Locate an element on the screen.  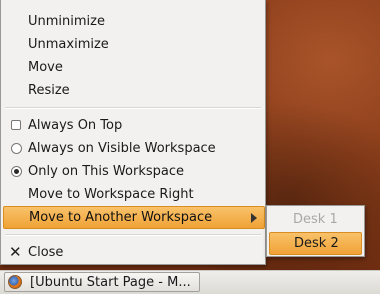
menu-item-label: Always on Visible Workspace is located at coordinates (122, 148).